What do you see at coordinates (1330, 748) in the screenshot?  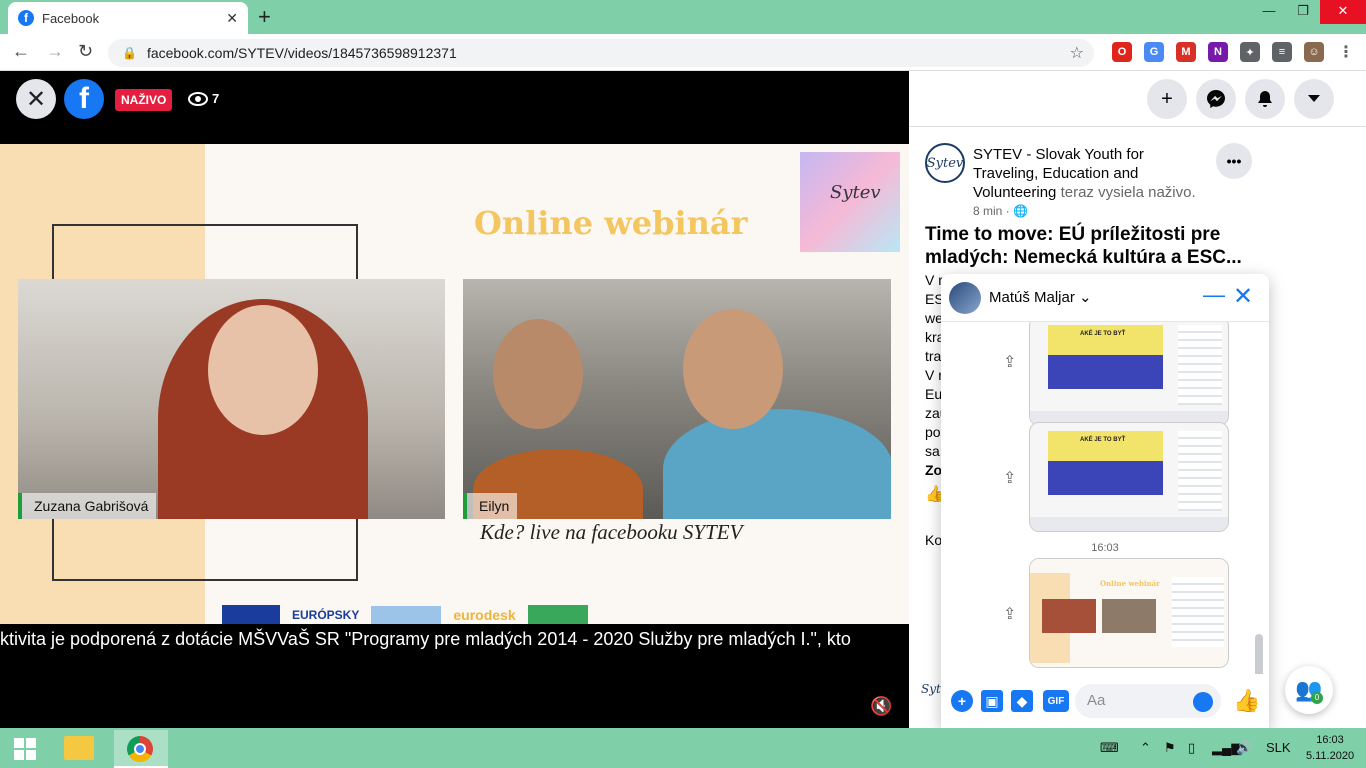 I see `system-clock: 16:03 5.11.2020` at bounding box center [1330, 748].